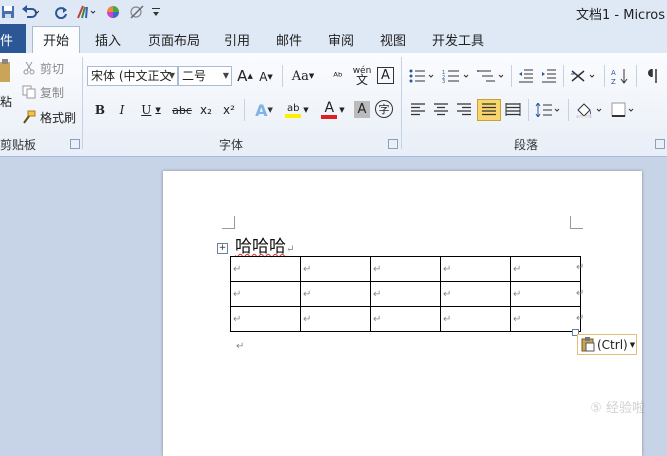  Describe the element at coordinates (122, 110) in the screenshot. I see `italic-button: I` at that location.